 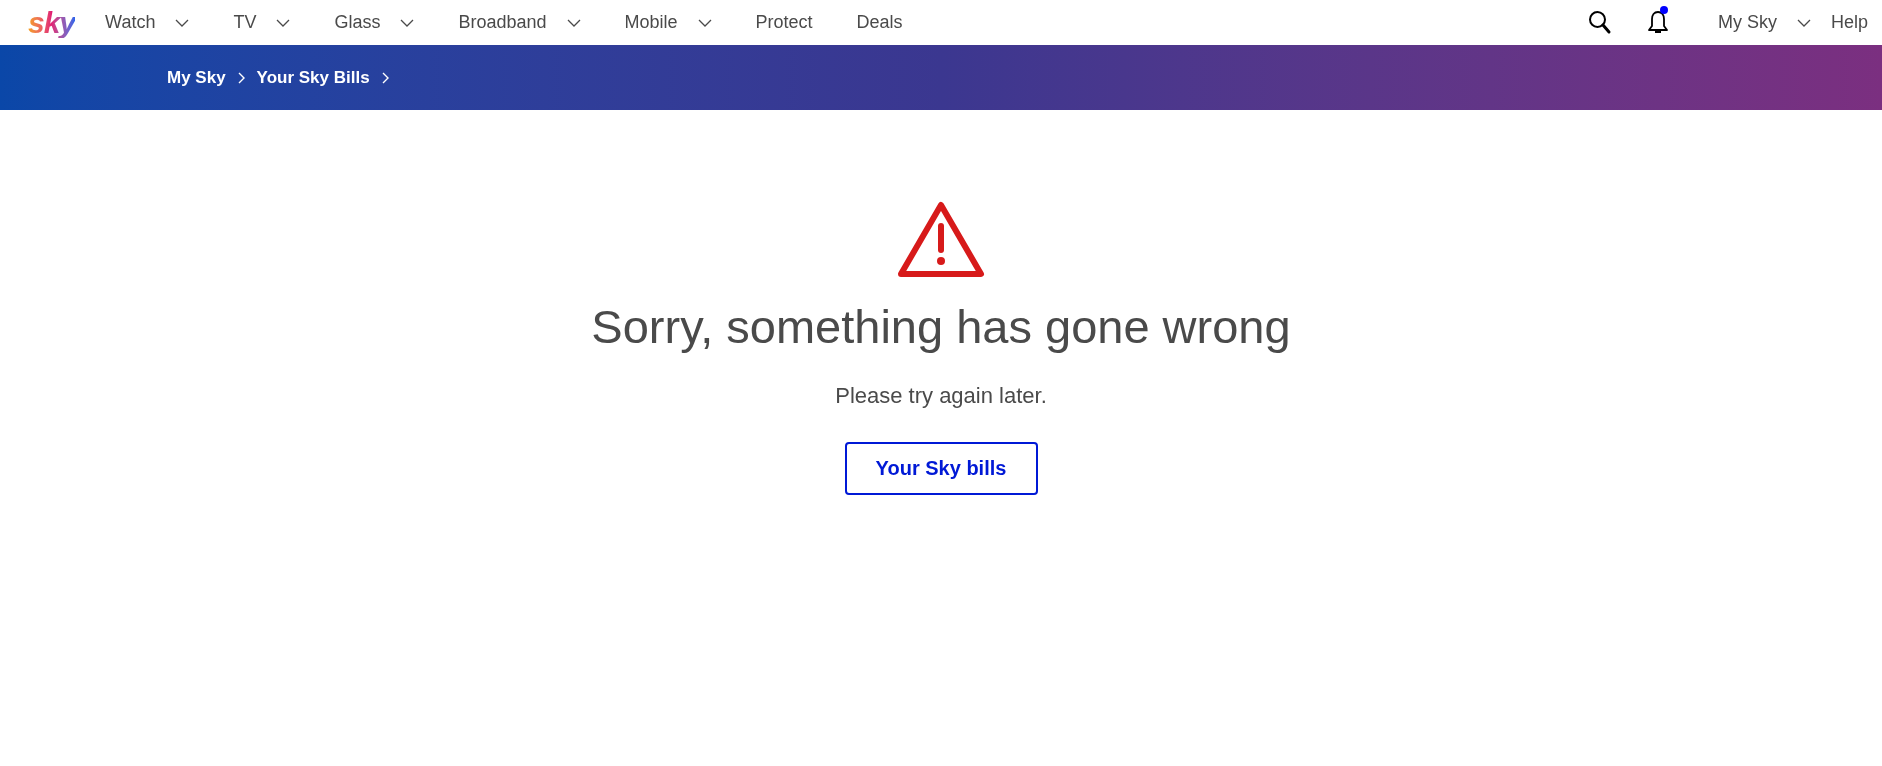 What do you see at coordinates (1599, 22) in the screenshot?
I see `search-icon` at bounding box center [1599, 22].